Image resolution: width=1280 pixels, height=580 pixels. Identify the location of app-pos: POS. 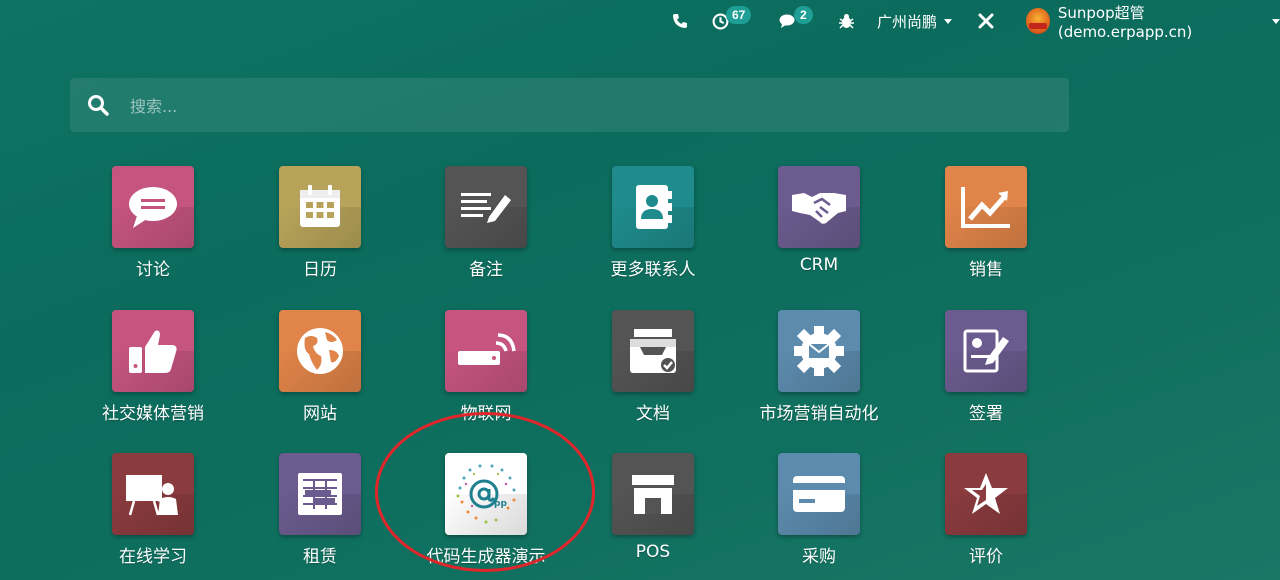
(653, 507).